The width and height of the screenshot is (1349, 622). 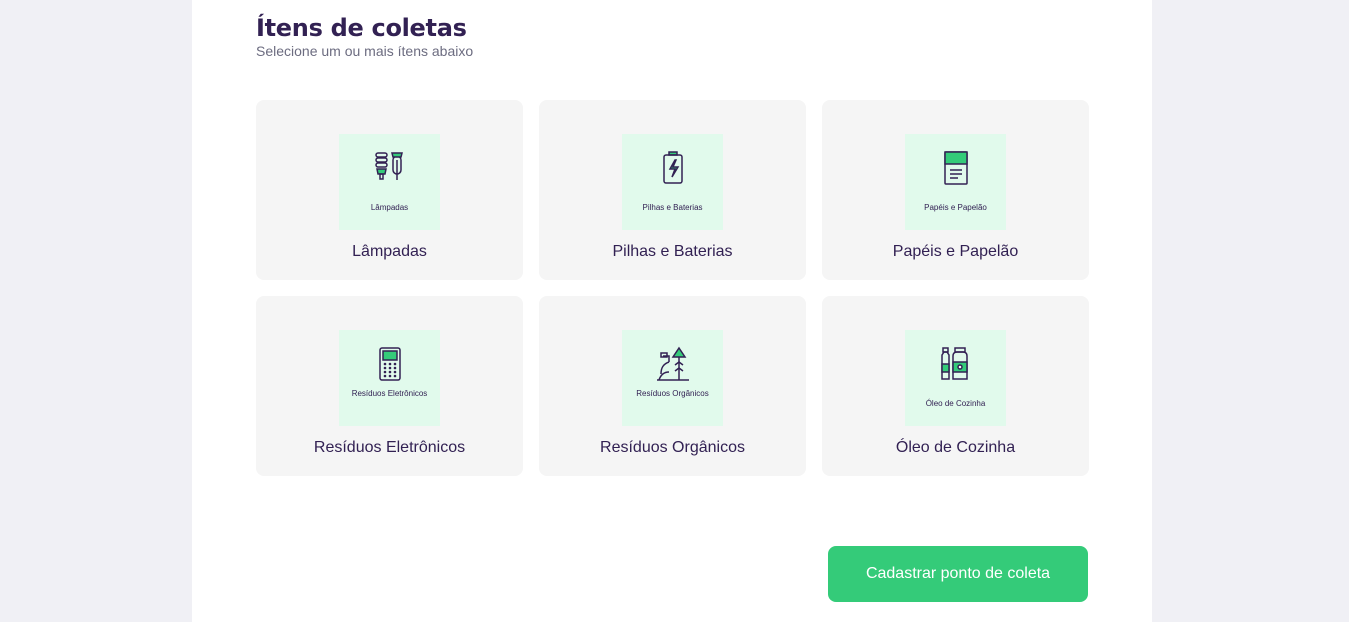 I want to click on section-subtitle: Selecione um ou mais ítens abaixo, so click(x=365, y=51).